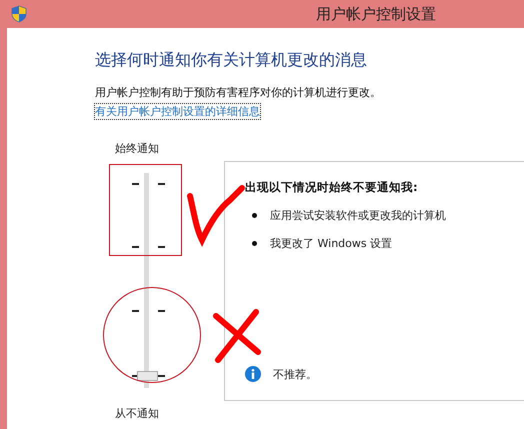 This screenshot has width=524, height=429. What do you see at coordinates (177, 111) in the screenshot?
I see `details-link: 有关用户帐户控制设置的详细信息` at bounding box center [177, 111].